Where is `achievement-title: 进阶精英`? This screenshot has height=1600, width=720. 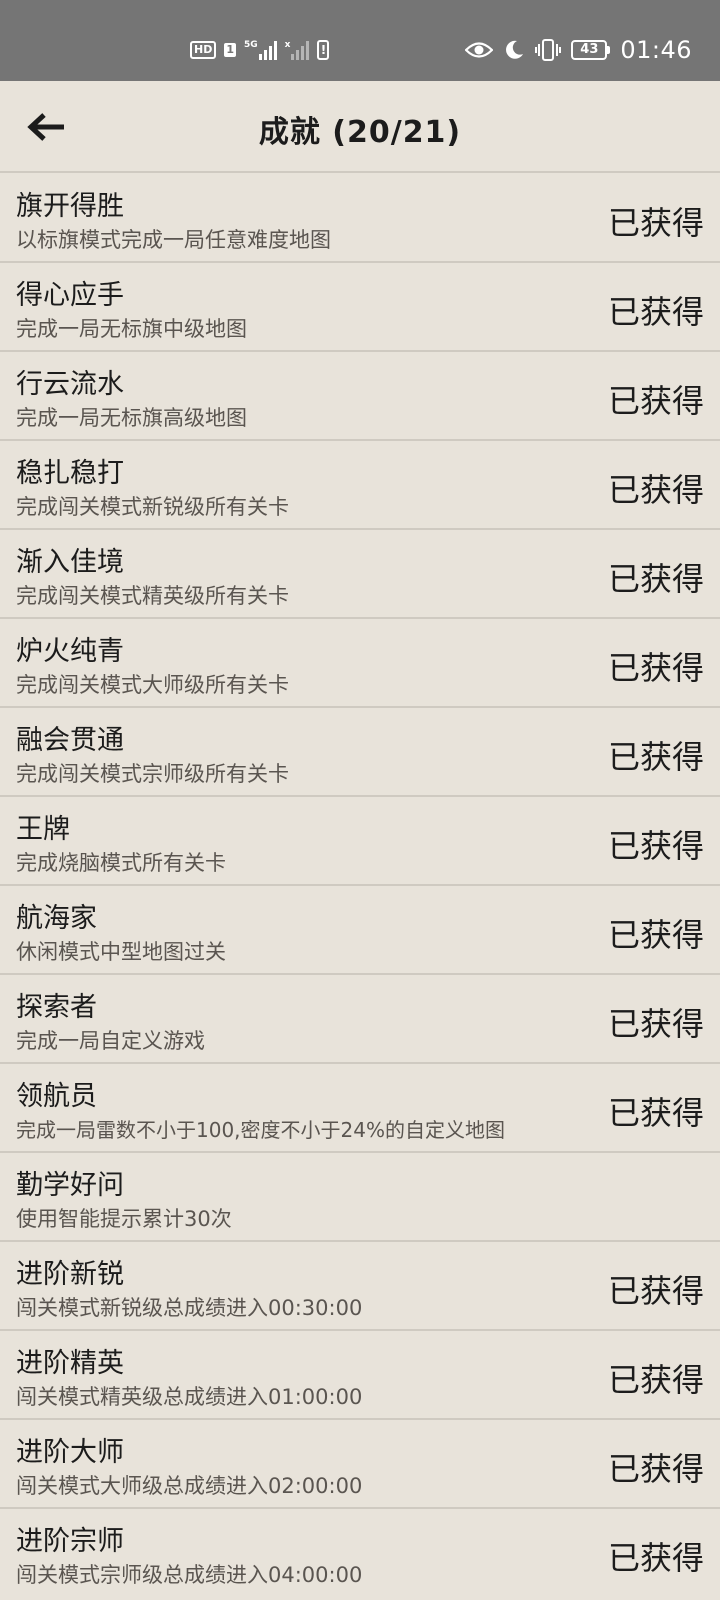
achievement-title: 进阶精英 is located at coordinates (70, 1363).